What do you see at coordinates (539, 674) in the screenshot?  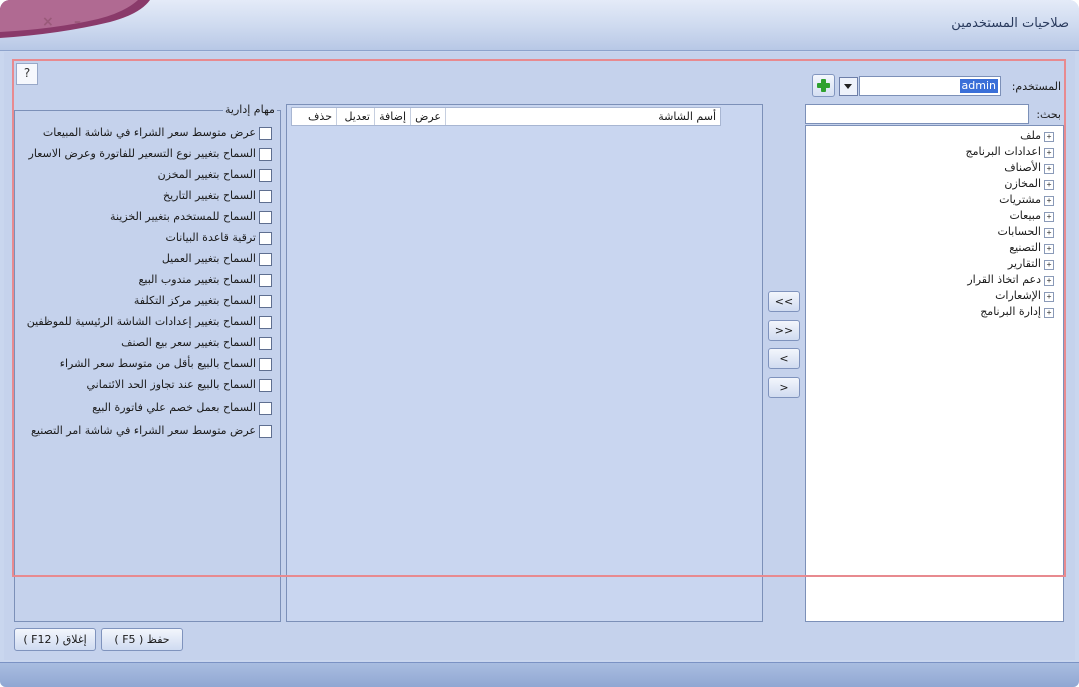 I see `status-bar` at bounding box center [539, 674].